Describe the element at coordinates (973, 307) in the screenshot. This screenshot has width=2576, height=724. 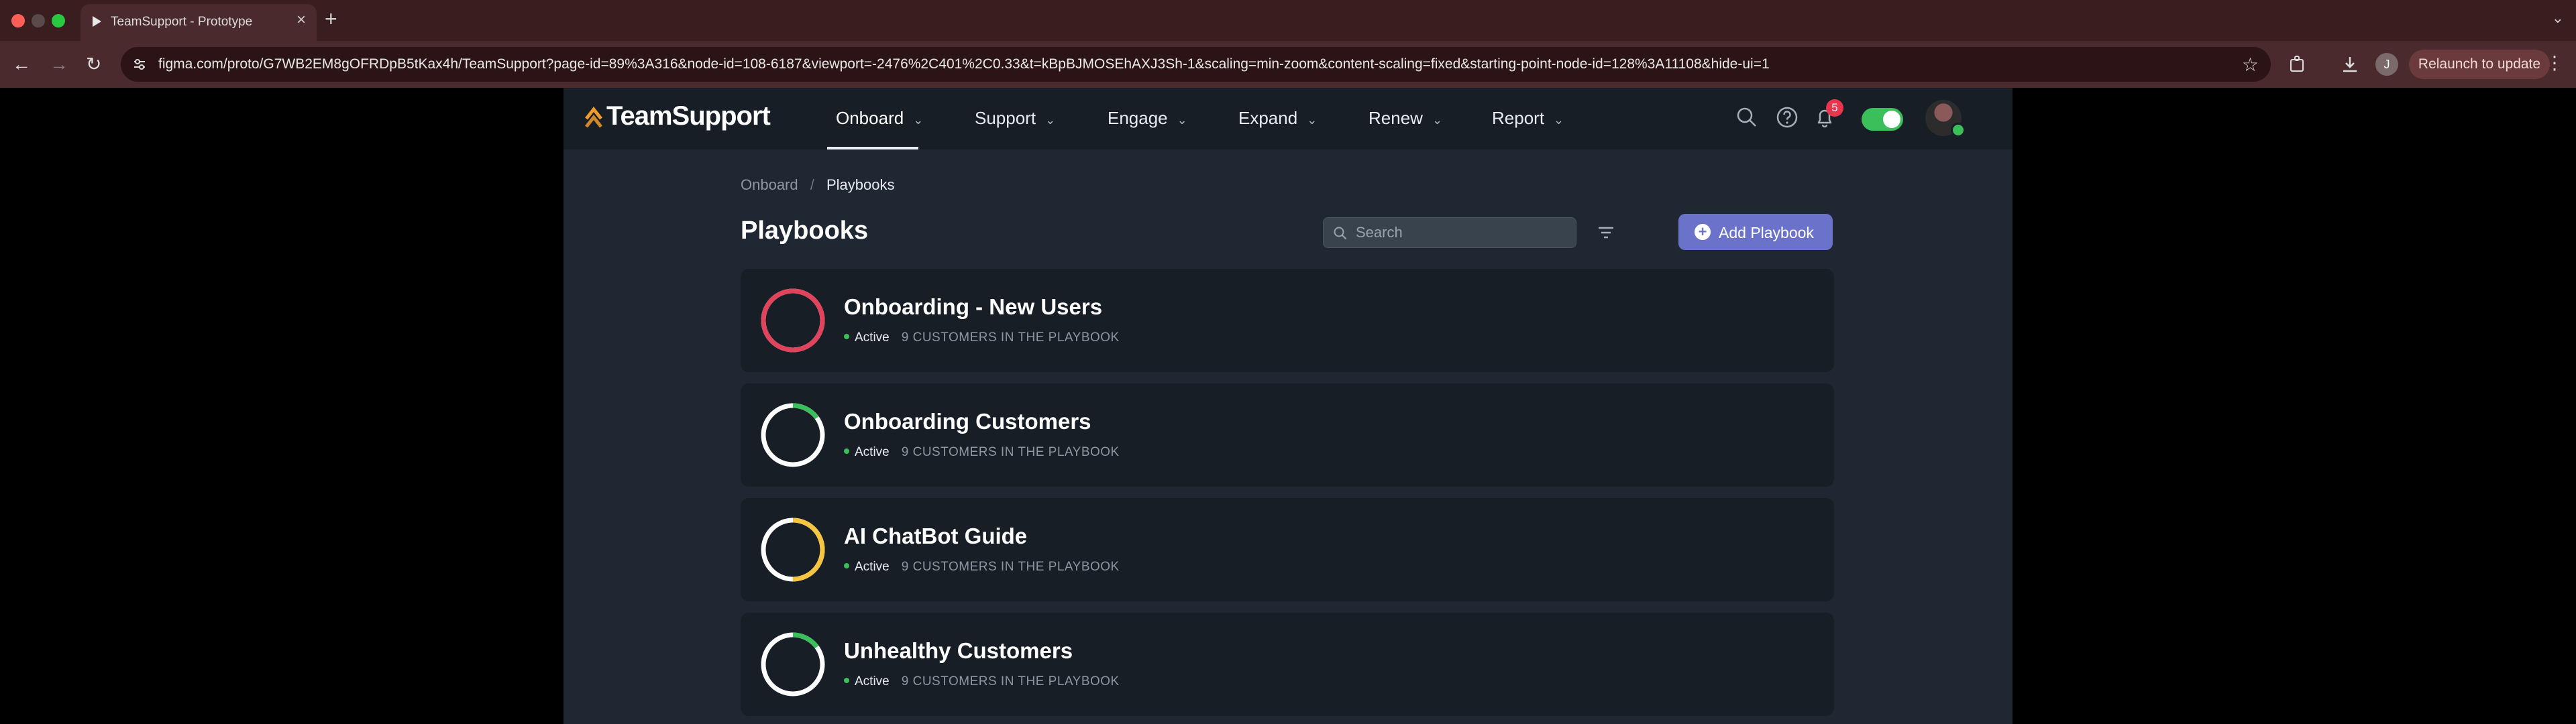
I see `playbook-title: Onboarding - New Users` at that location.